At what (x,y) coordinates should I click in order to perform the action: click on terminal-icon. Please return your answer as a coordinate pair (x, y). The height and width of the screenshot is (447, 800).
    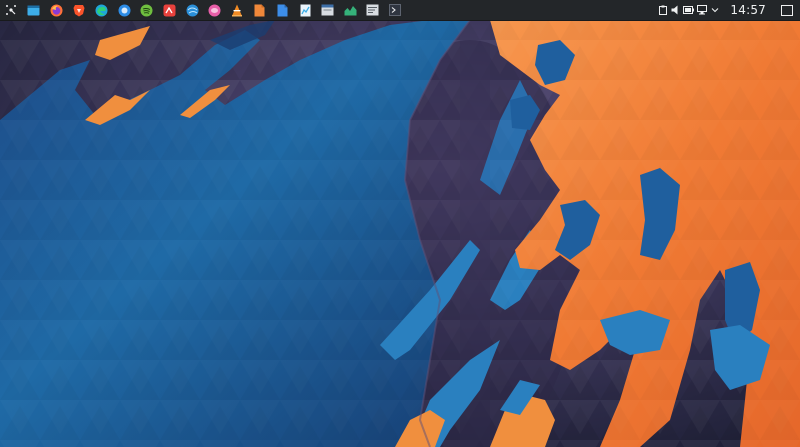
    Looking at the image, I should click on (395, 10).